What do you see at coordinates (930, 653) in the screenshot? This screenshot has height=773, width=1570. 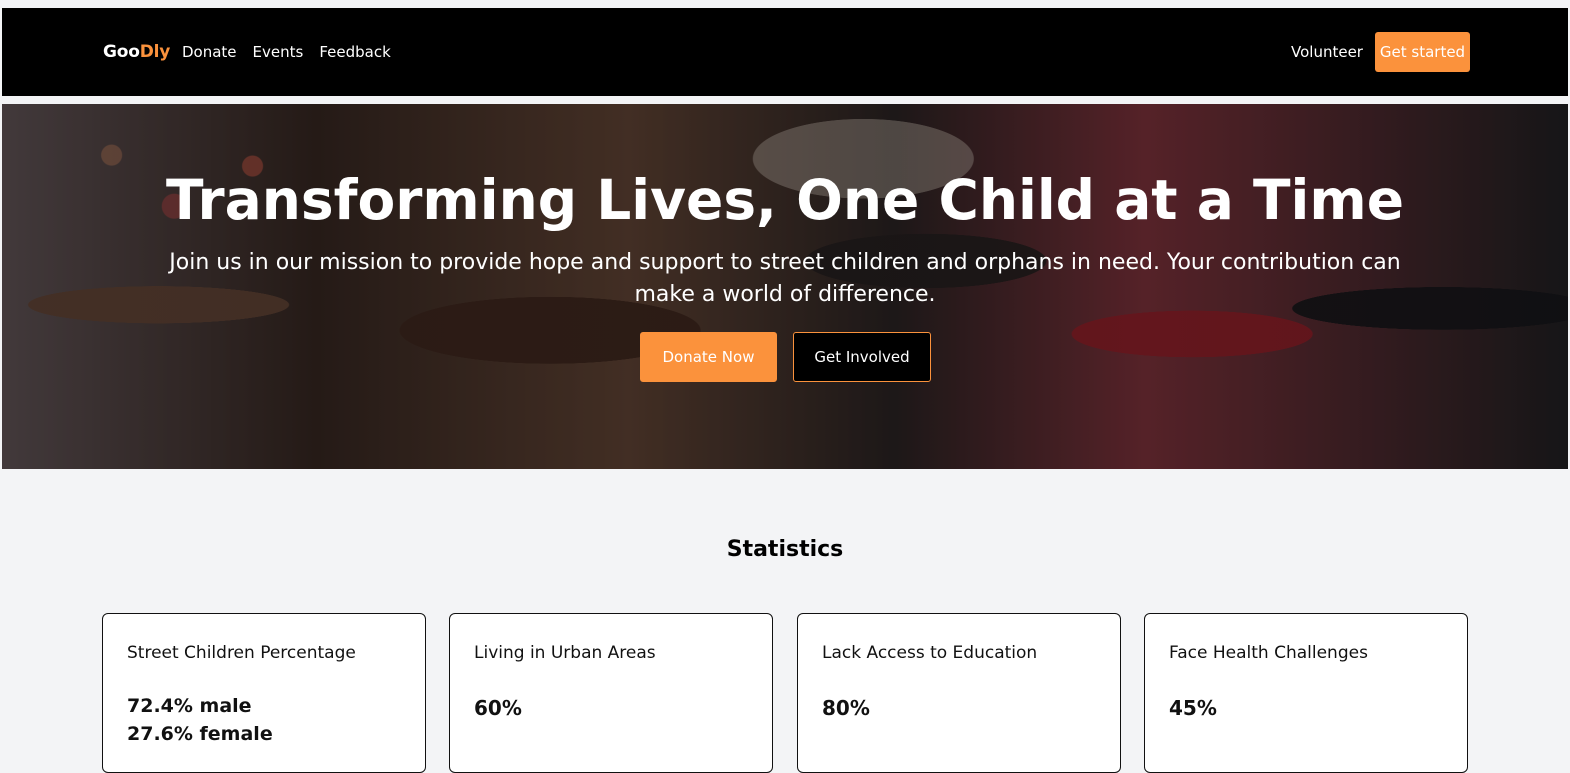 I see `stat-label: Lack Access to Education` at bounding box center [930, 653].